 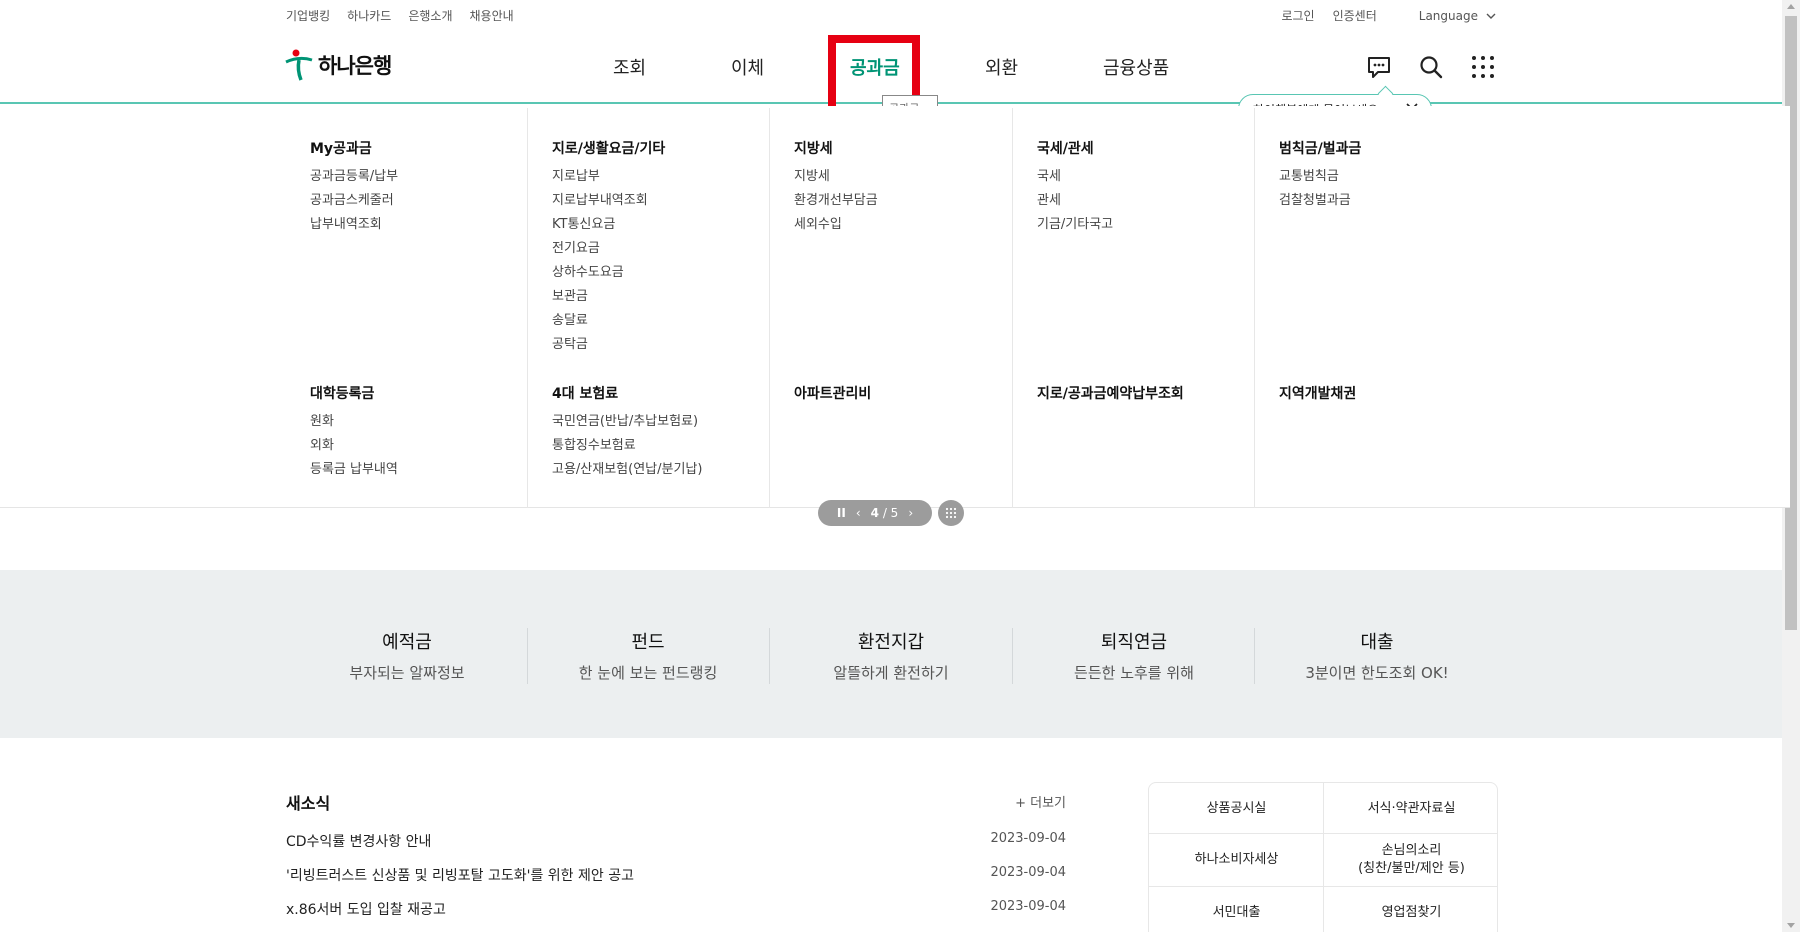 I want to click on menu-item: 등록금 납부내역, so click(x=354, y=470).